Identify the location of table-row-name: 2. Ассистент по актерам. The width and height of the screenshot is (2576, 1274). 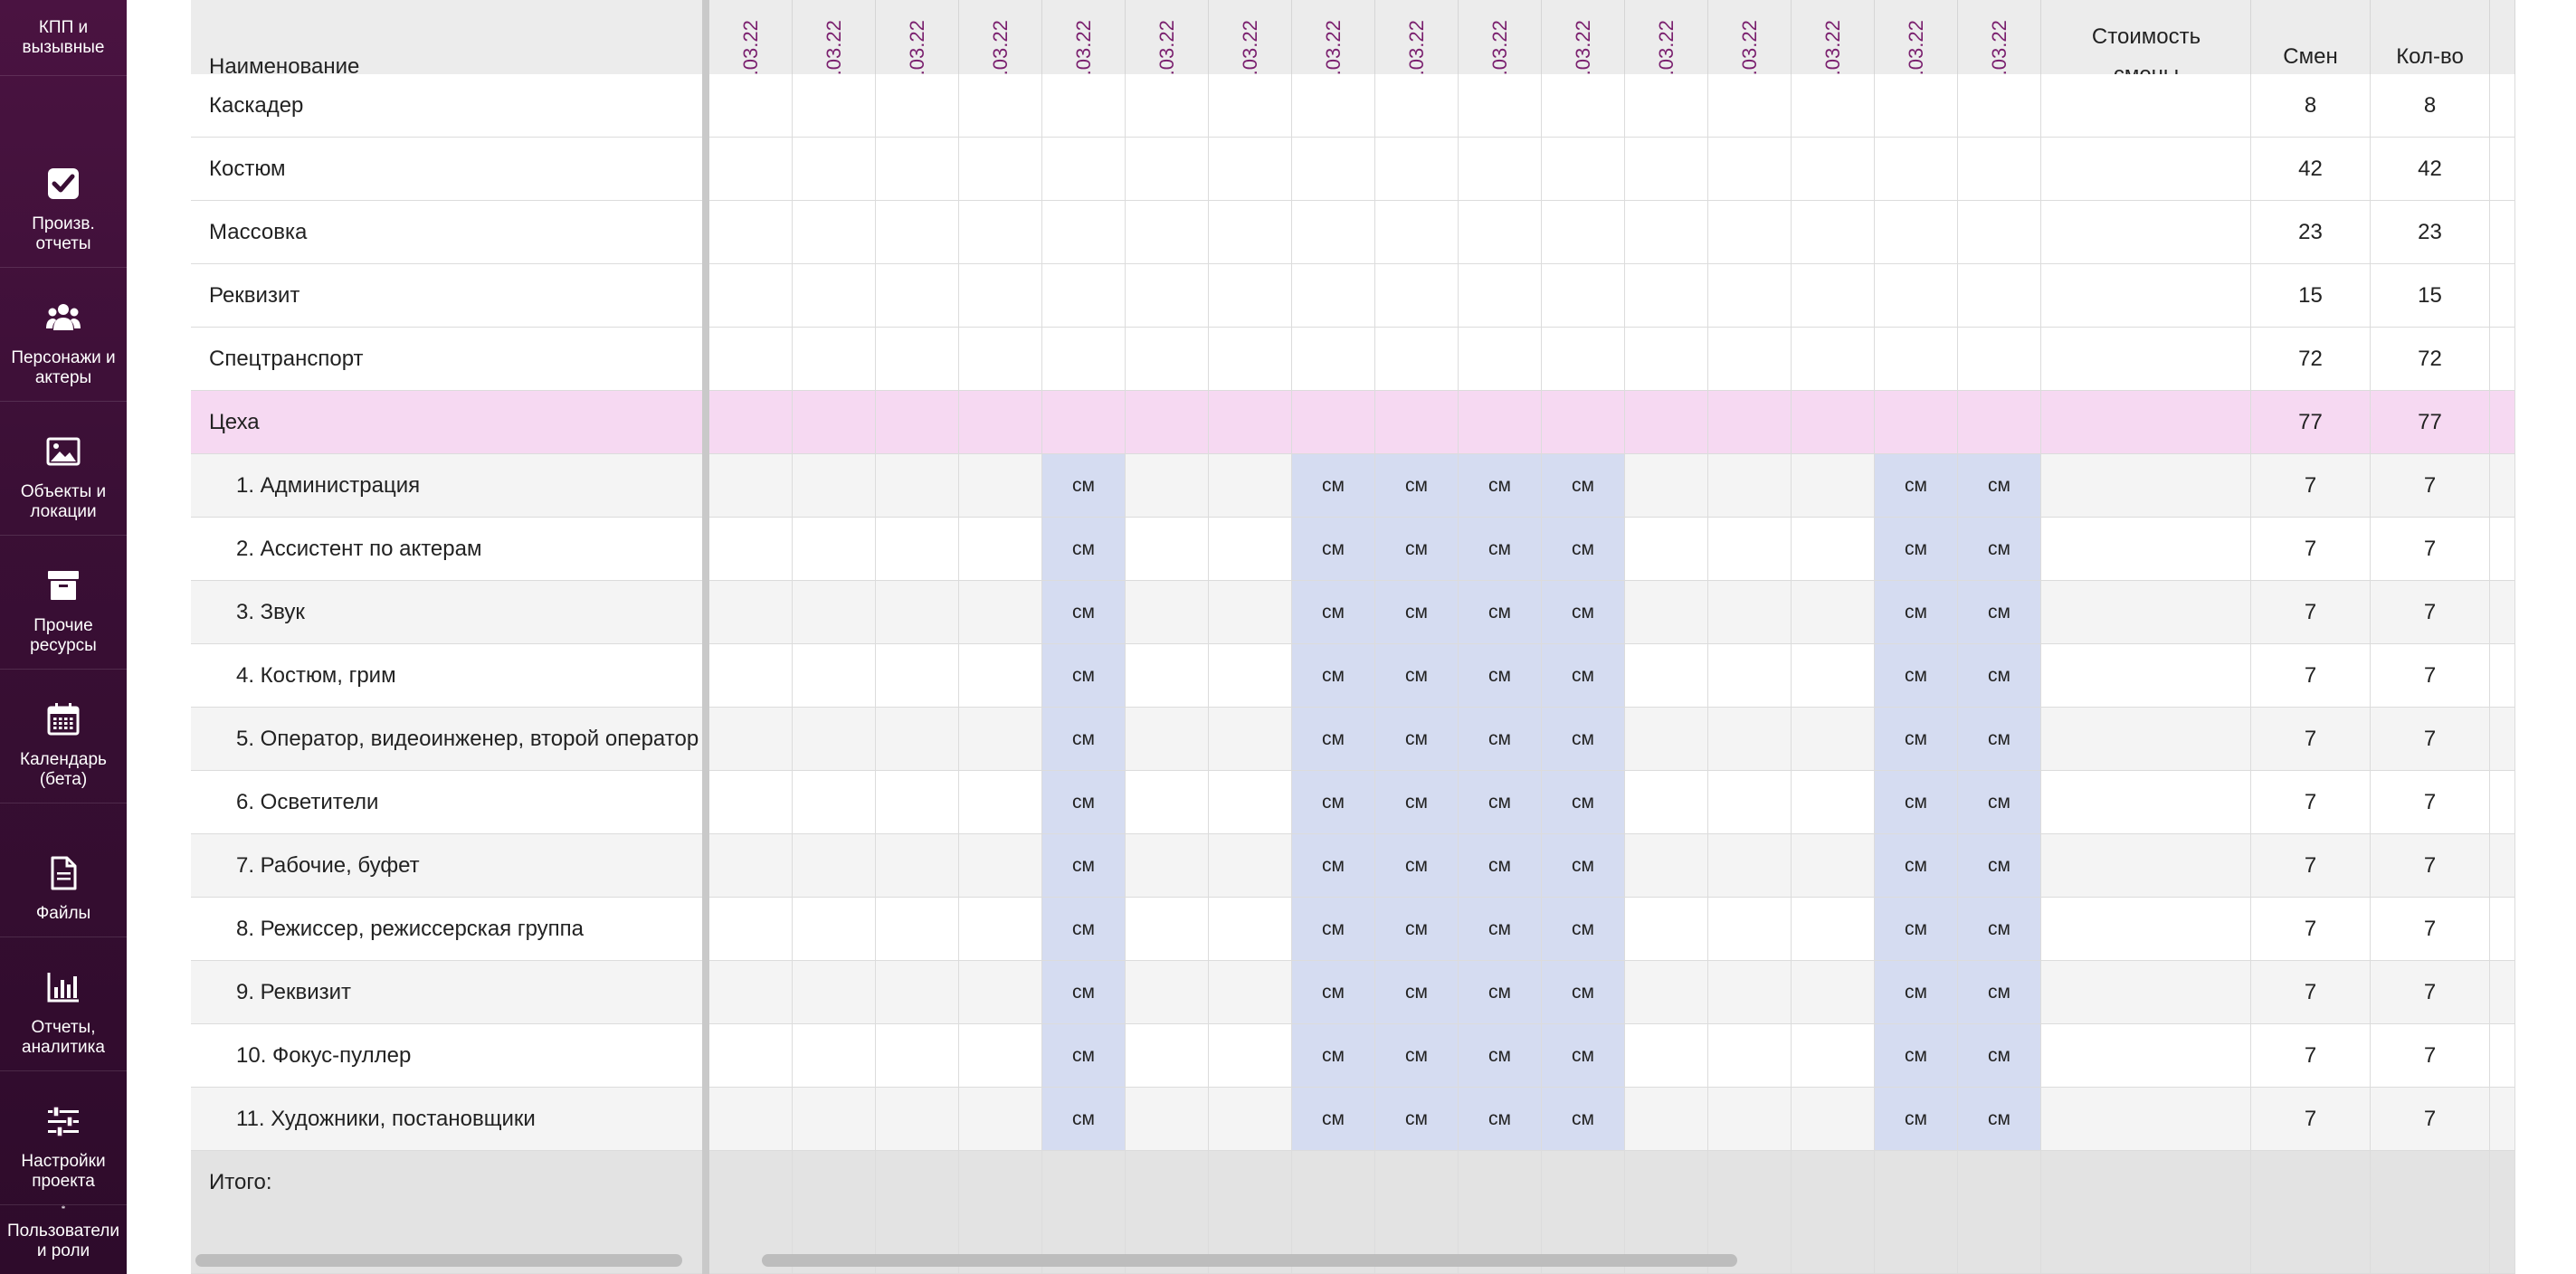
(449, 549).